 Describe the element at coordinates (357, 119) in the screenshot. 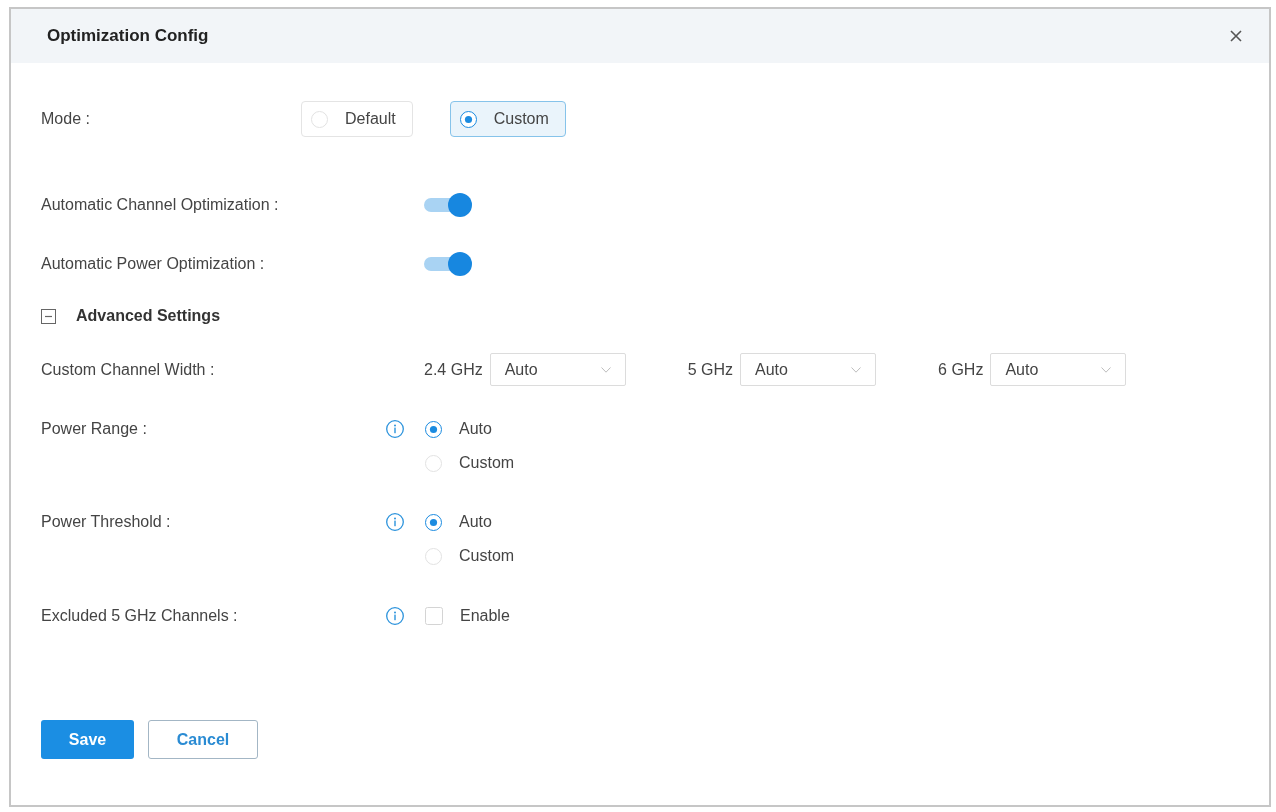

I see `mode-option-button: Default` at that location.